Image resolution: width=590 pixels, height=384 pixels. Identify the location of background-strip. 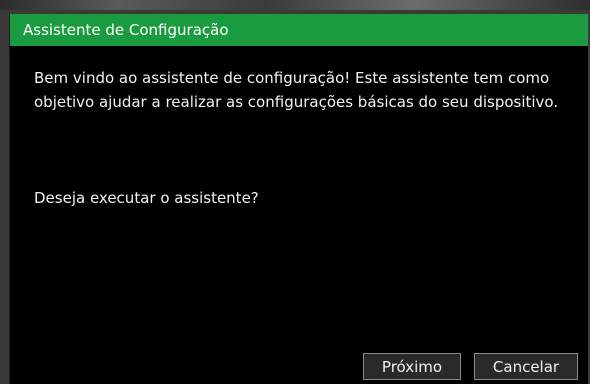
(295, 5).